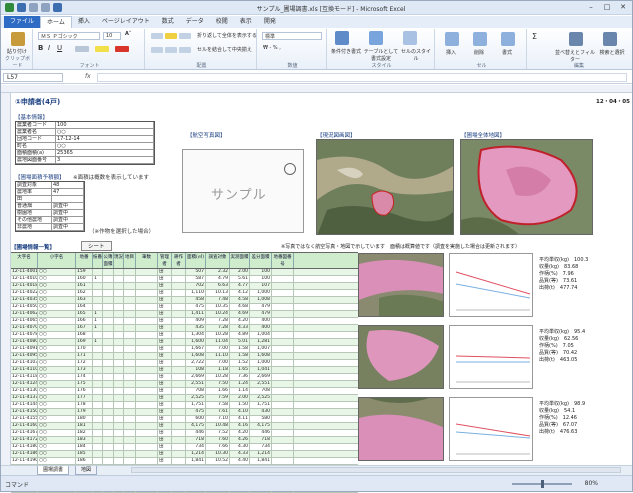  I want to click on find-select-icon, so click(610, 39).